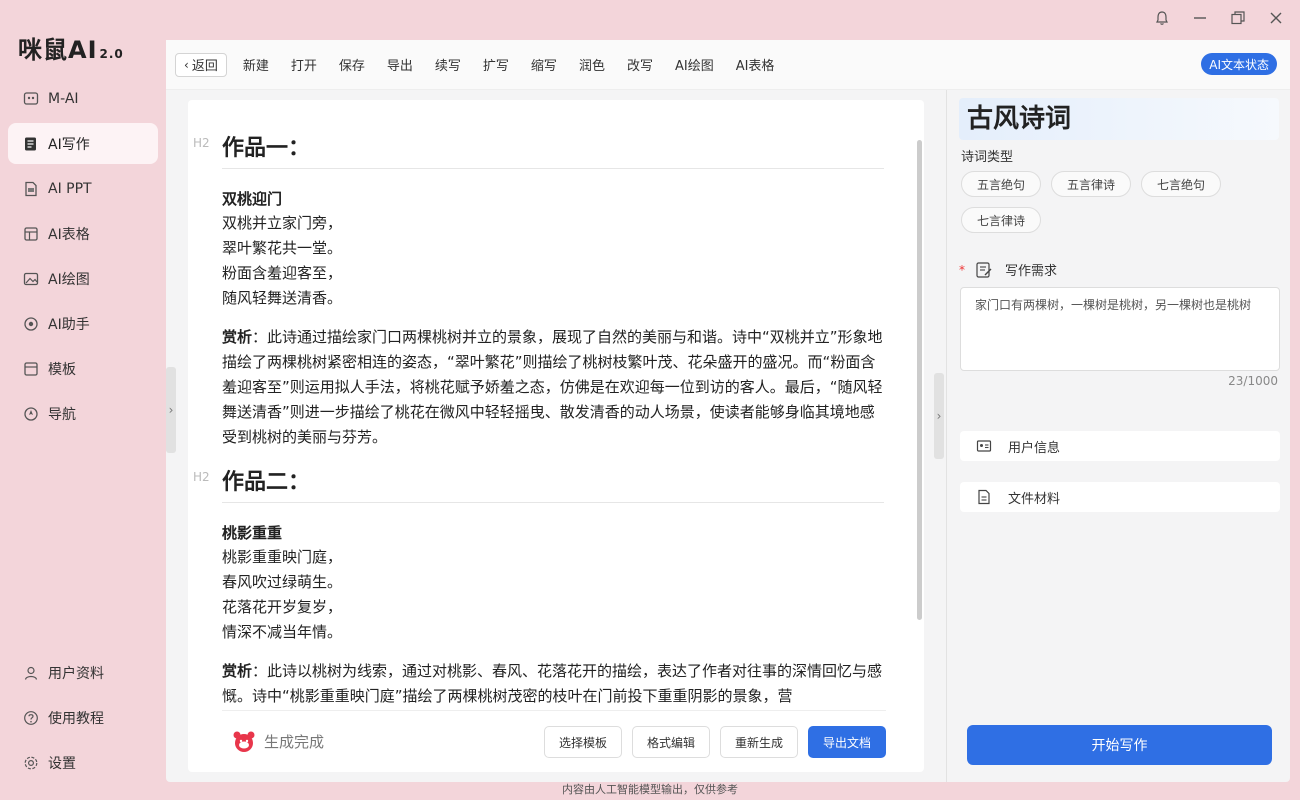 Image resolution: width=1300 pixels, height=800 pixels. Describe the element at coordinates (282, 273) in the screenshot. I see `poem-line: 粉面含羞迎客至，` at that location.